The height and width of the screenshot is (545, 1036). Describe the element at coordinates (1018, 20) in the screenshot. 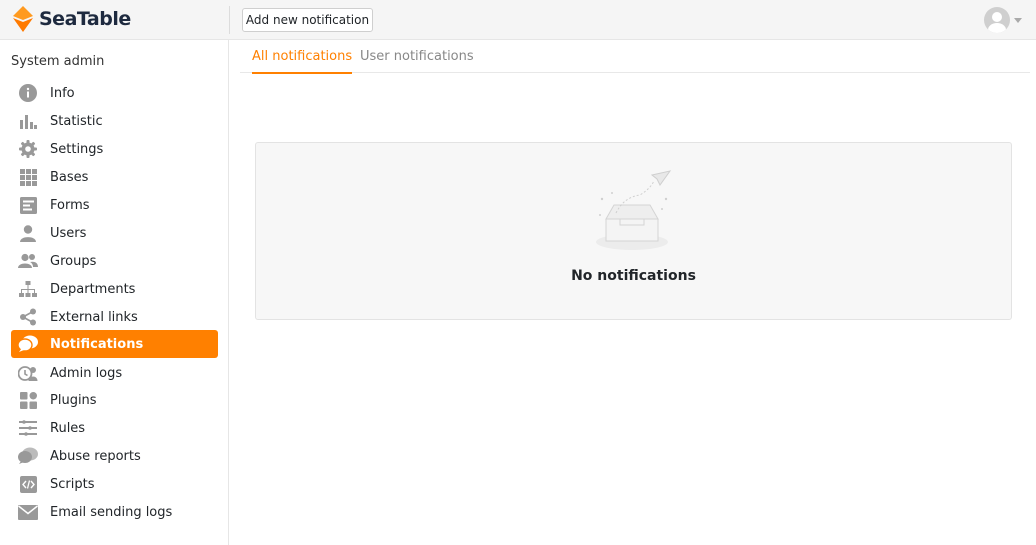

I see `chevron-down-icon` at that location.